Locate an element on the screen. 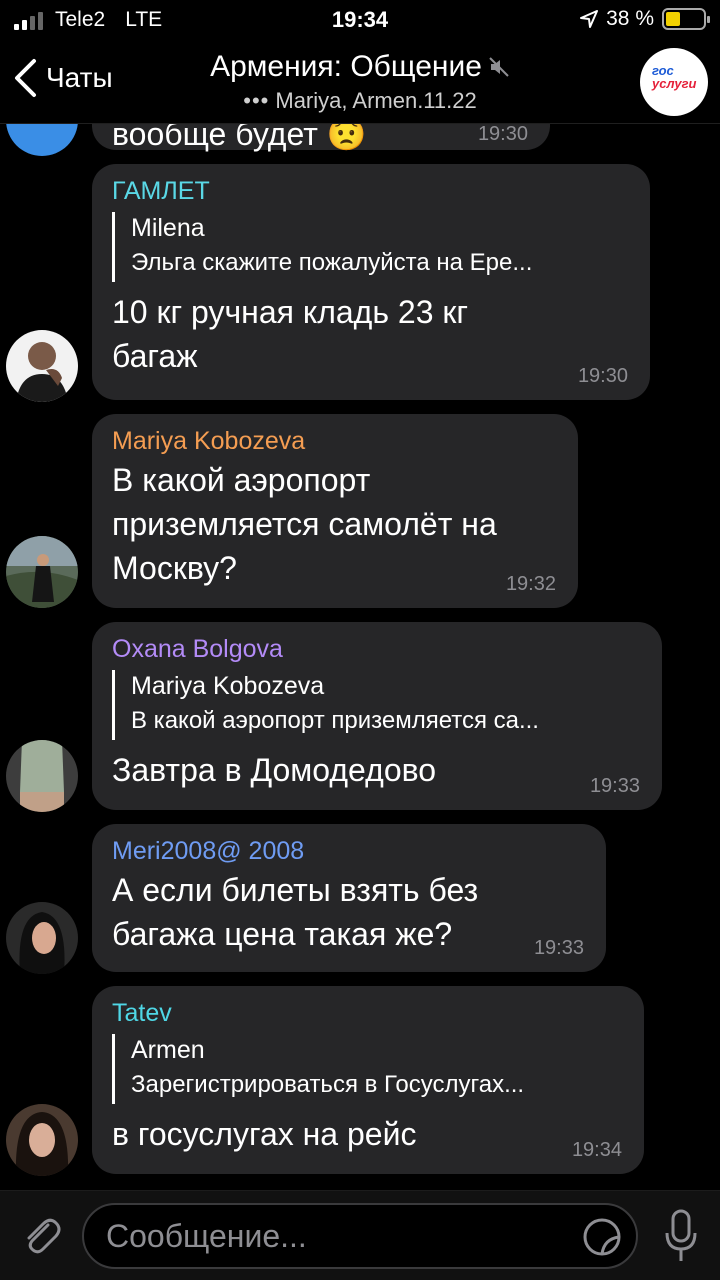 The width and height of the screenshot is (720, 1280). sticker-icon is located at coordinates (602, 1237).